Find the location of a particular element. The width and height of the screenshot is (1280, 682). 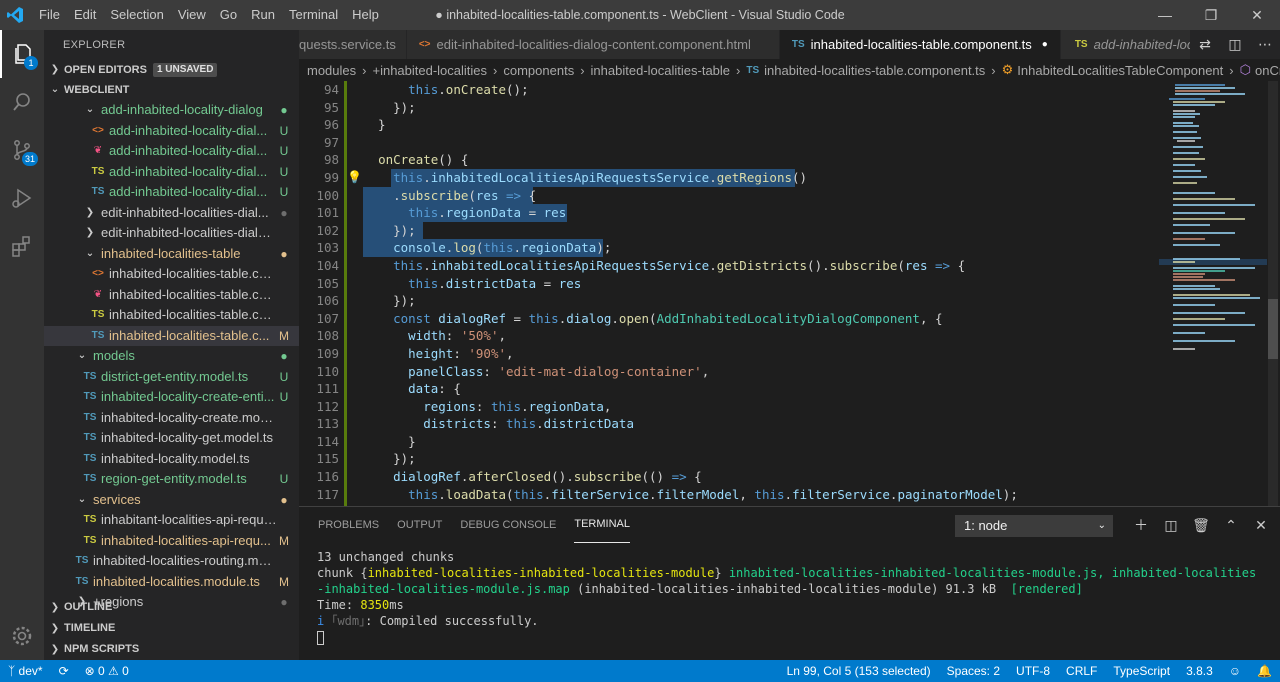

menu-go: Go is located at coordinates (228, 15).